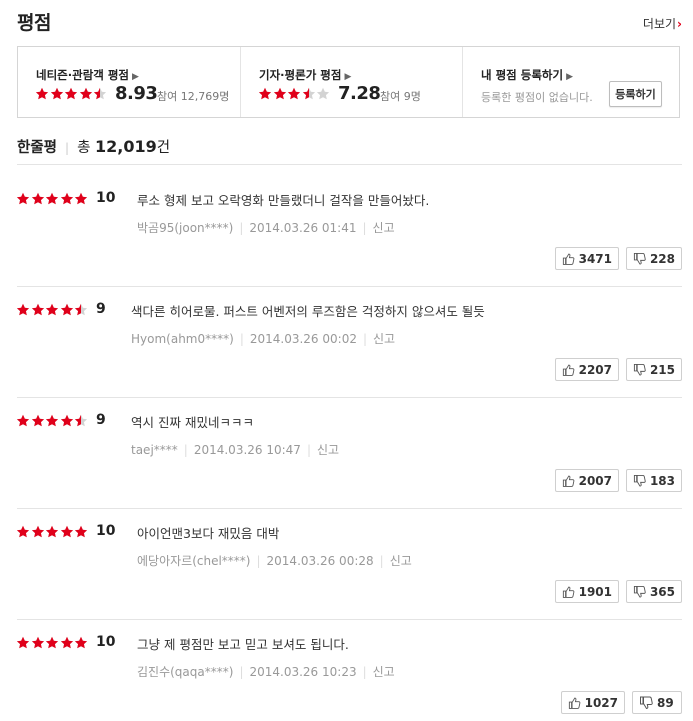 The image size is (693, 721). What do you see at coordinates (154, 450) in the screenshot?
I see `review-user: taej****` at bounding box center [154, 450].